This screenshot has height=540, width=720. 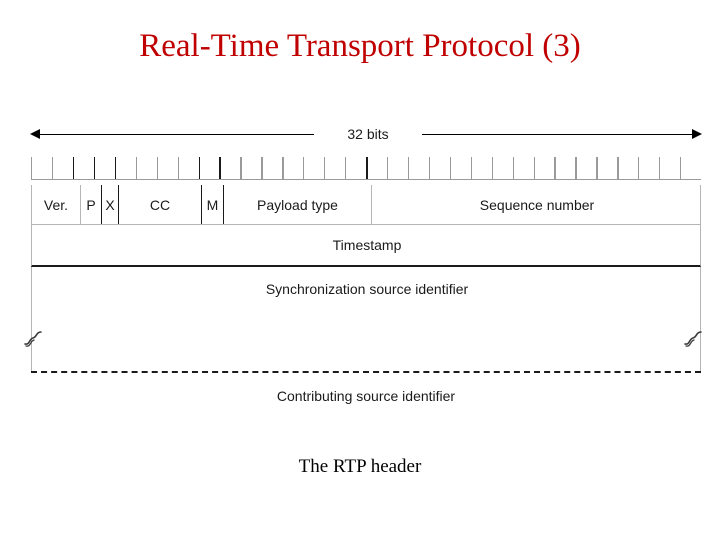 What do you see at coordinates (56, 204) in the screenshot?
I see `field-version: Ver.` at bounding box center [56, 204].